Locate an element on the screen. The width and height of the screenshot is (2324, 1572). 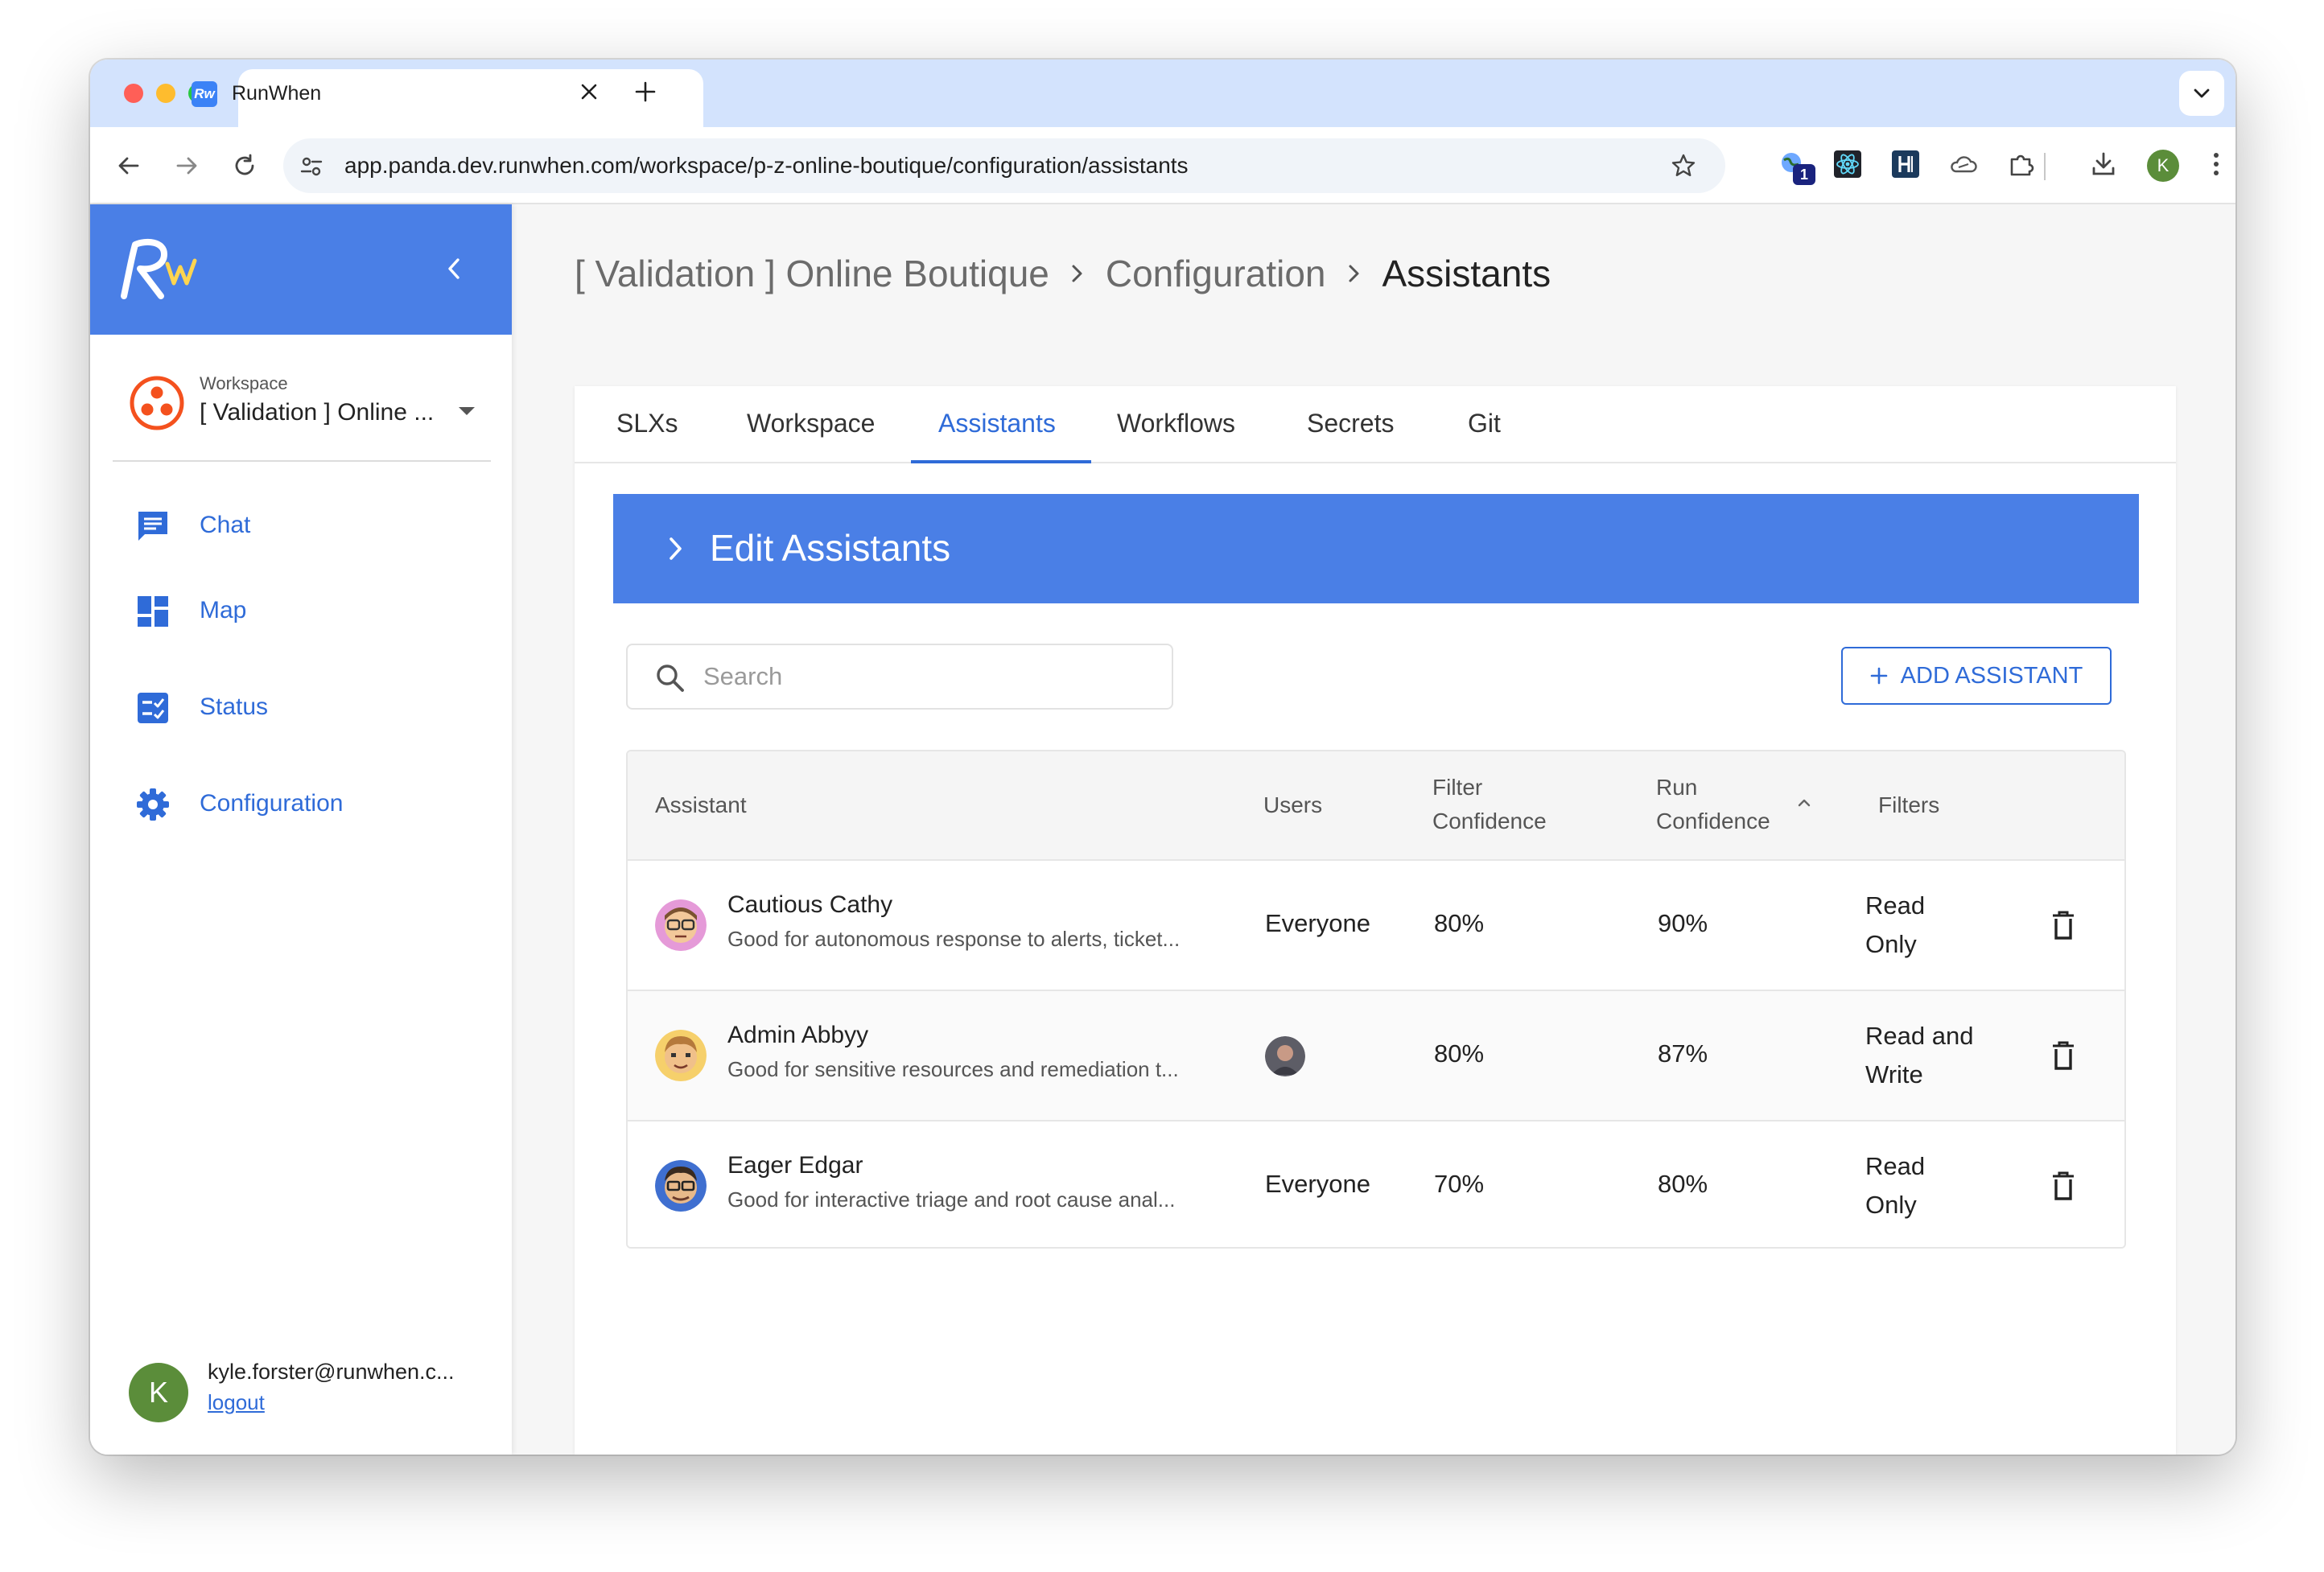
breadcrumb-workspace: [ Validation ] Online Boutique is located at coordinates (812, 273).